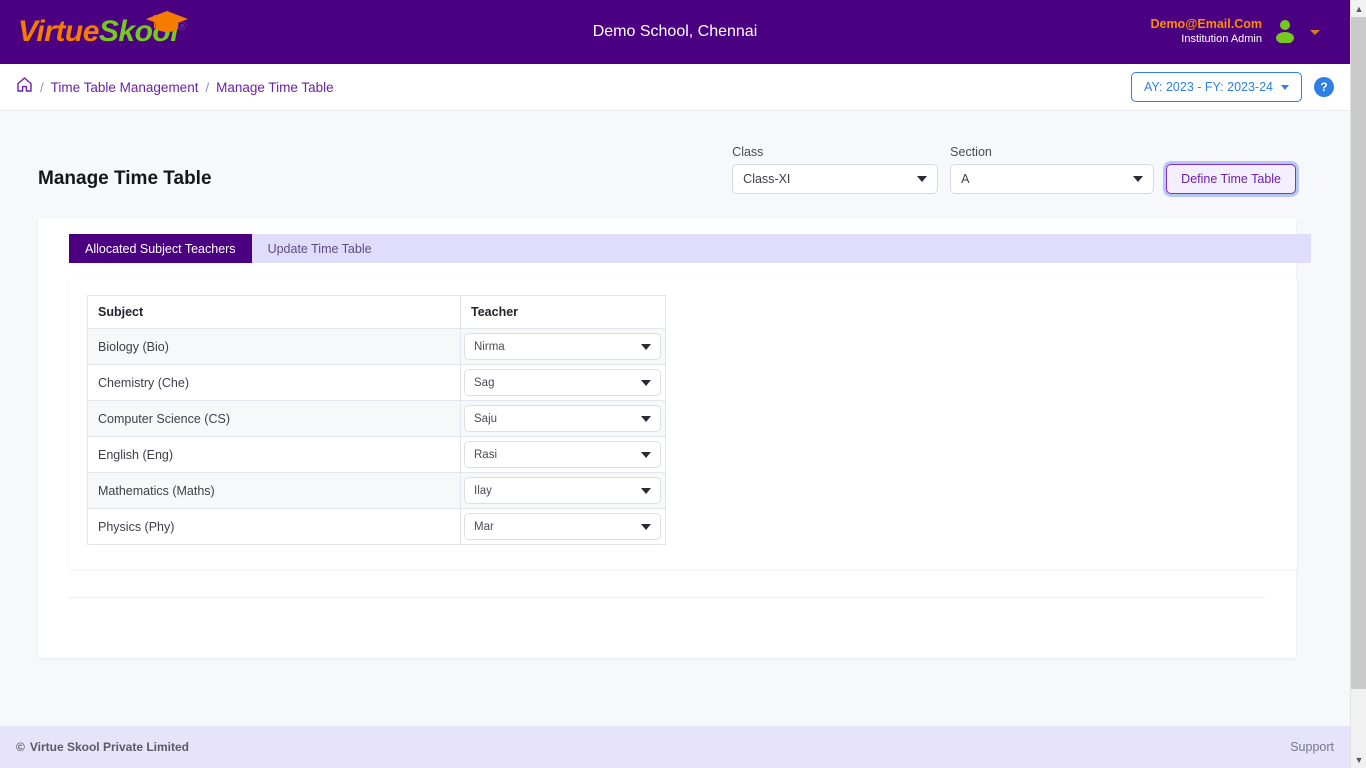 This screenshot has height=768, width=1366. I want to click on teacher-select-value: Saju, so click(486, 418).